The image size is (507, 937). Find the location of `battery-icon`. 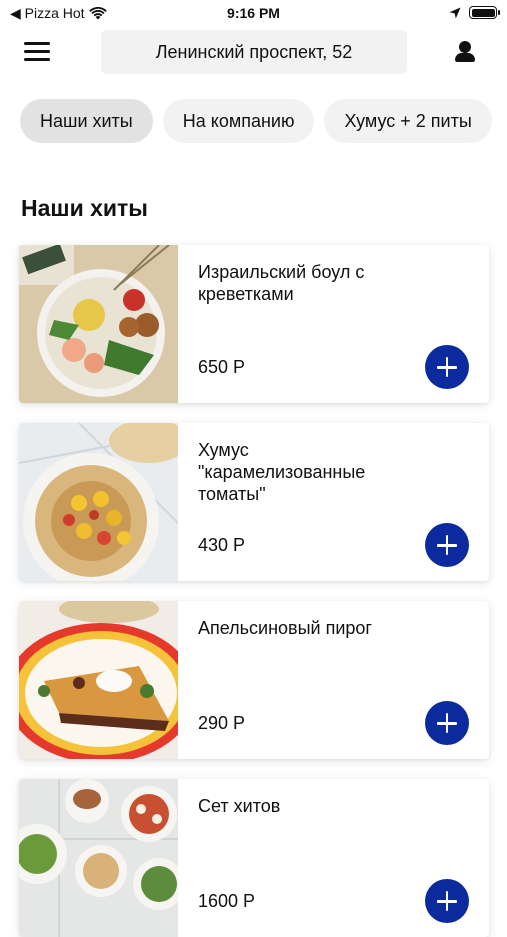

battery-icon is located at coordinates (484, 12).